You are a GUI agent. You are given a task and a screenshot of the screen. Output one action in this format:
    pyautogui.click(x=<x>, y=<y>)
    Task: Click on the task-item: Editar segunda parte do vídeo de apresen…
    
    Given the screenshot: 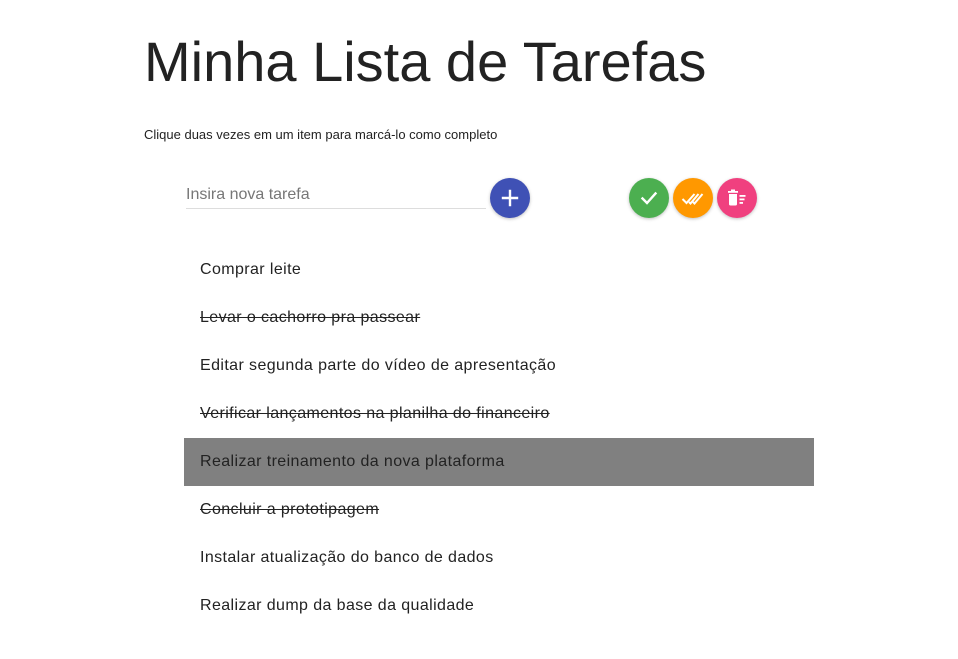 What is the action you would take?
    pyautogui.click(x=499, y=366)
    